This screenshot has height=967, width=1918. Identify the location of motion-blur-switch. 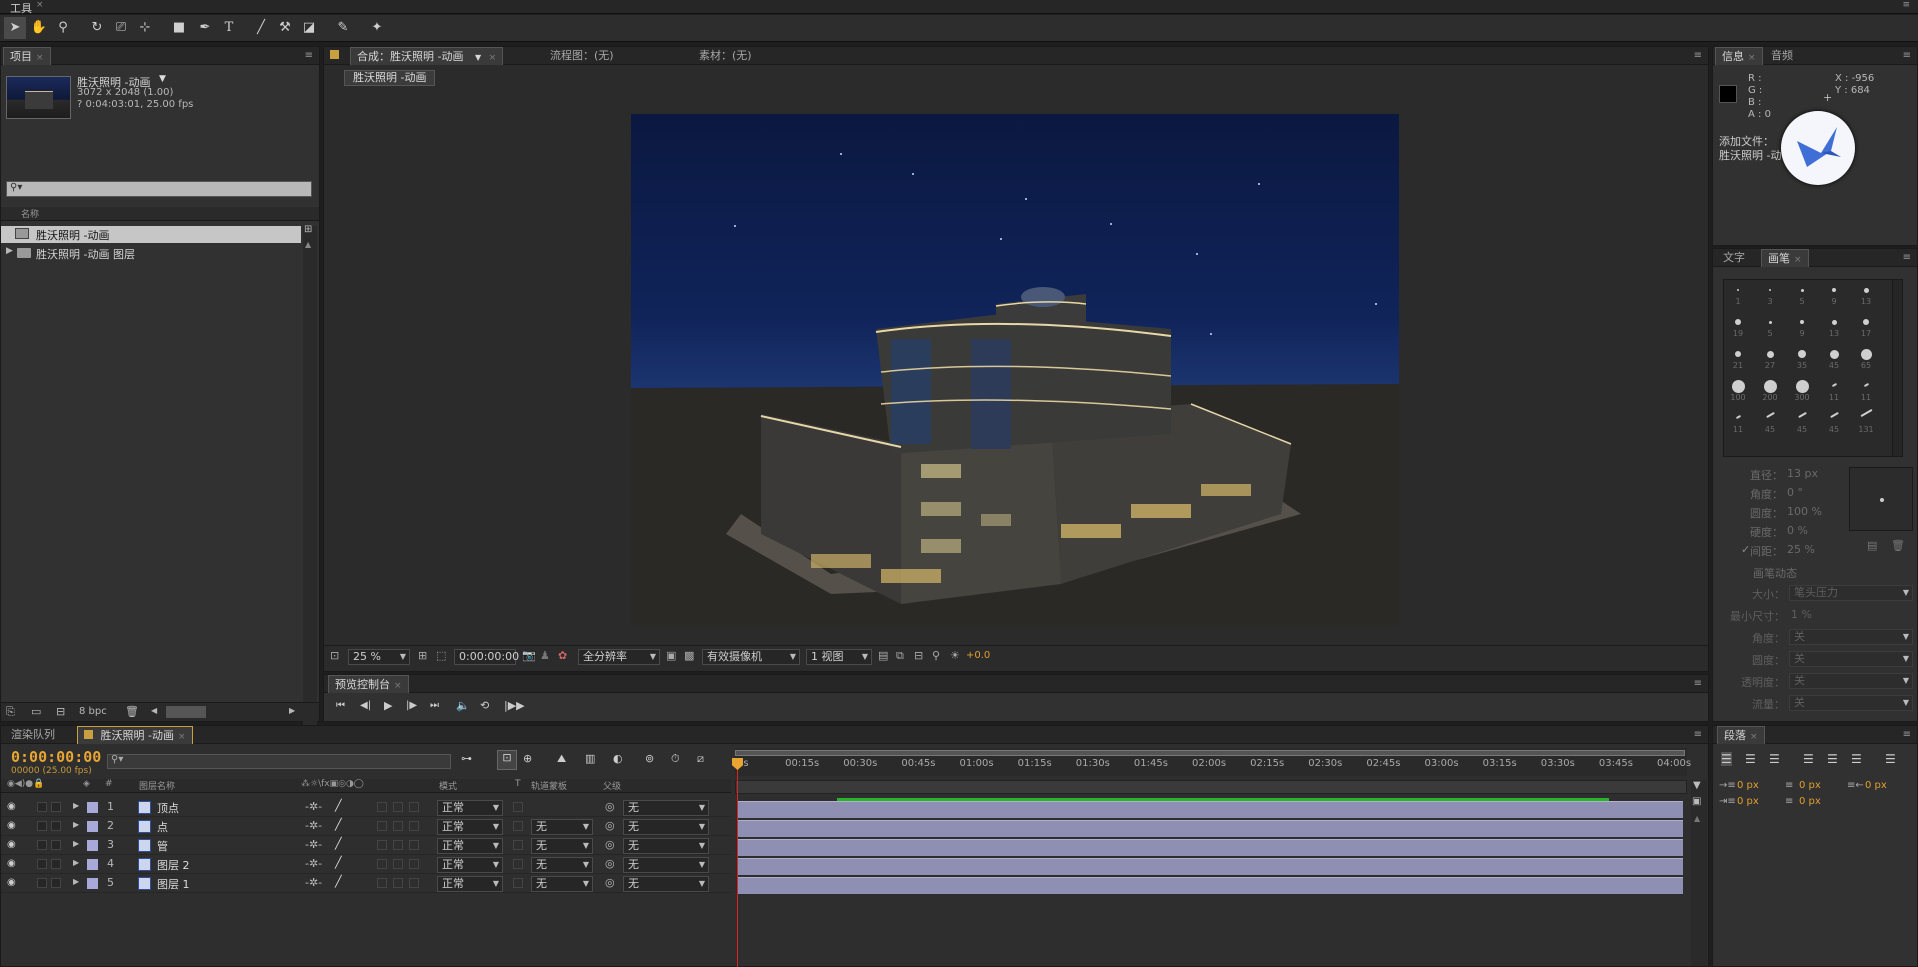
(398, 883).